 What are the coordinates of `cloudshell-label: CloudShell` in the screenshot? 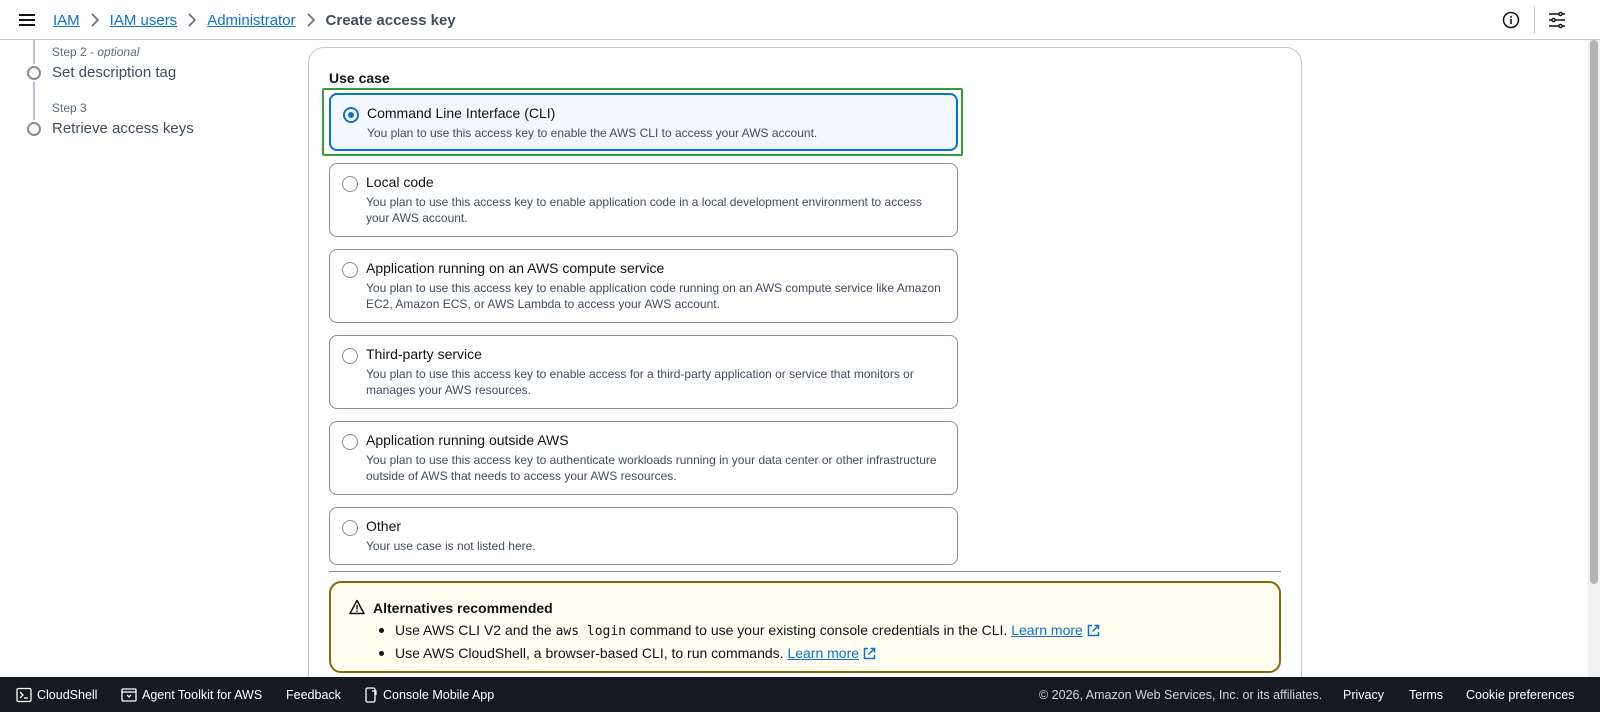 It's located at (67, 694).